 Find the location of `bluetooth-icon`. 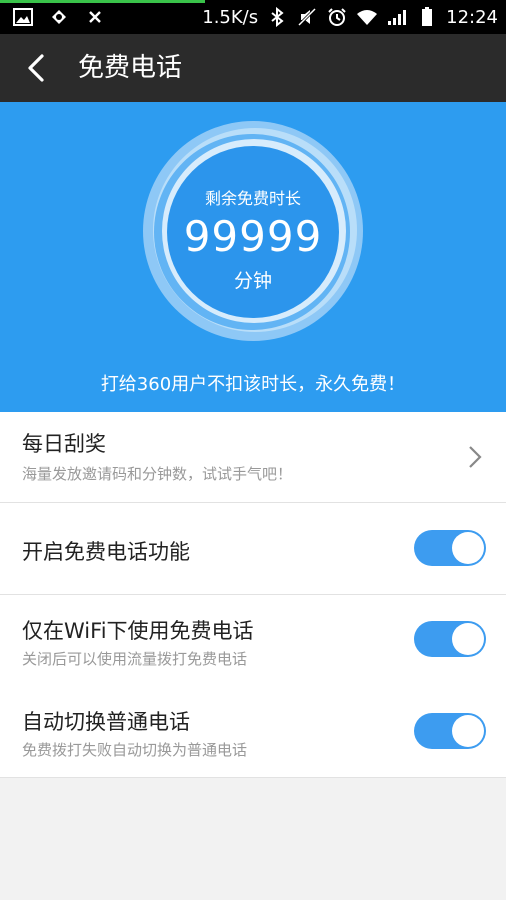

bluetooth-icon is located at coordinates (277, 17).